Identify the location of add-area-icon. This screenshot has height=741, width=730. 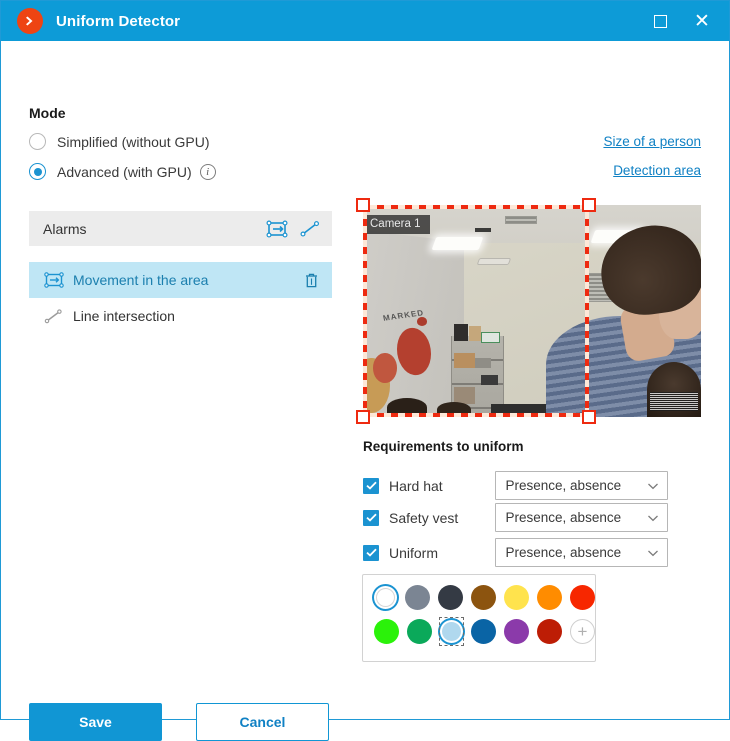
(277, 229).